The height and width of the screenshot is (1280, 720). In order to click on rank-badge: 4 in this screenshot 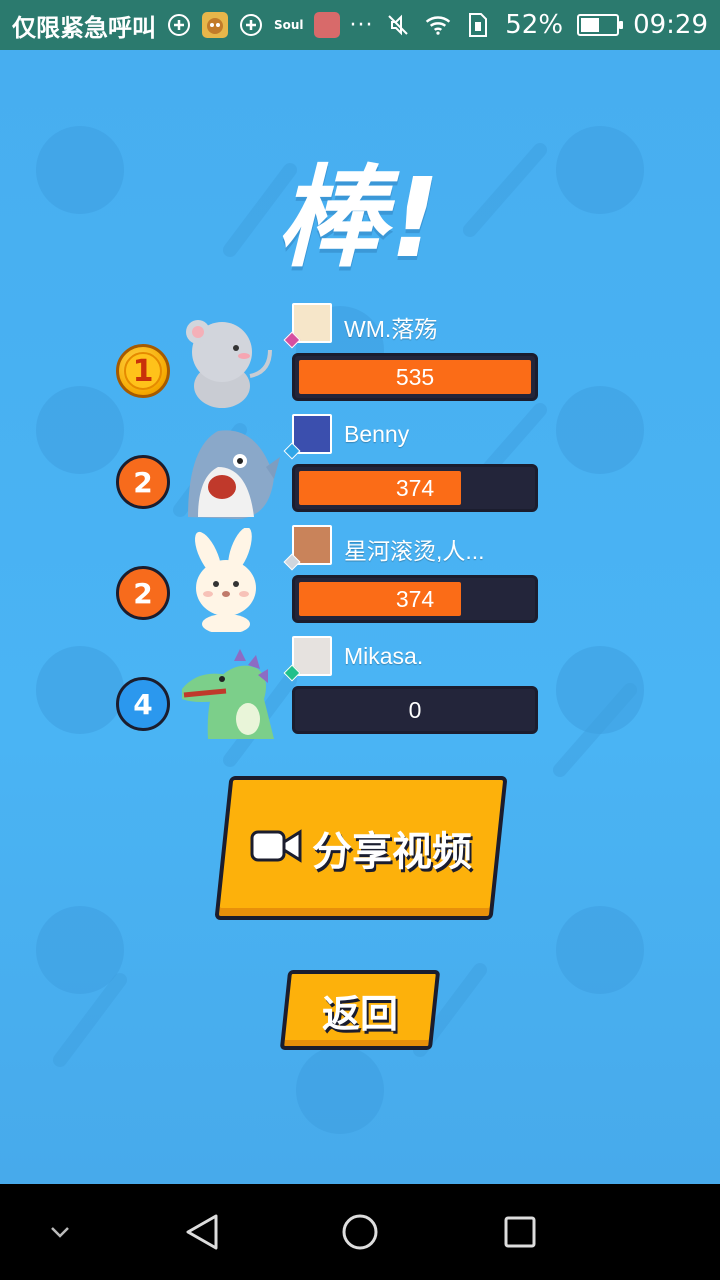, I will do `click(143, 704)`.